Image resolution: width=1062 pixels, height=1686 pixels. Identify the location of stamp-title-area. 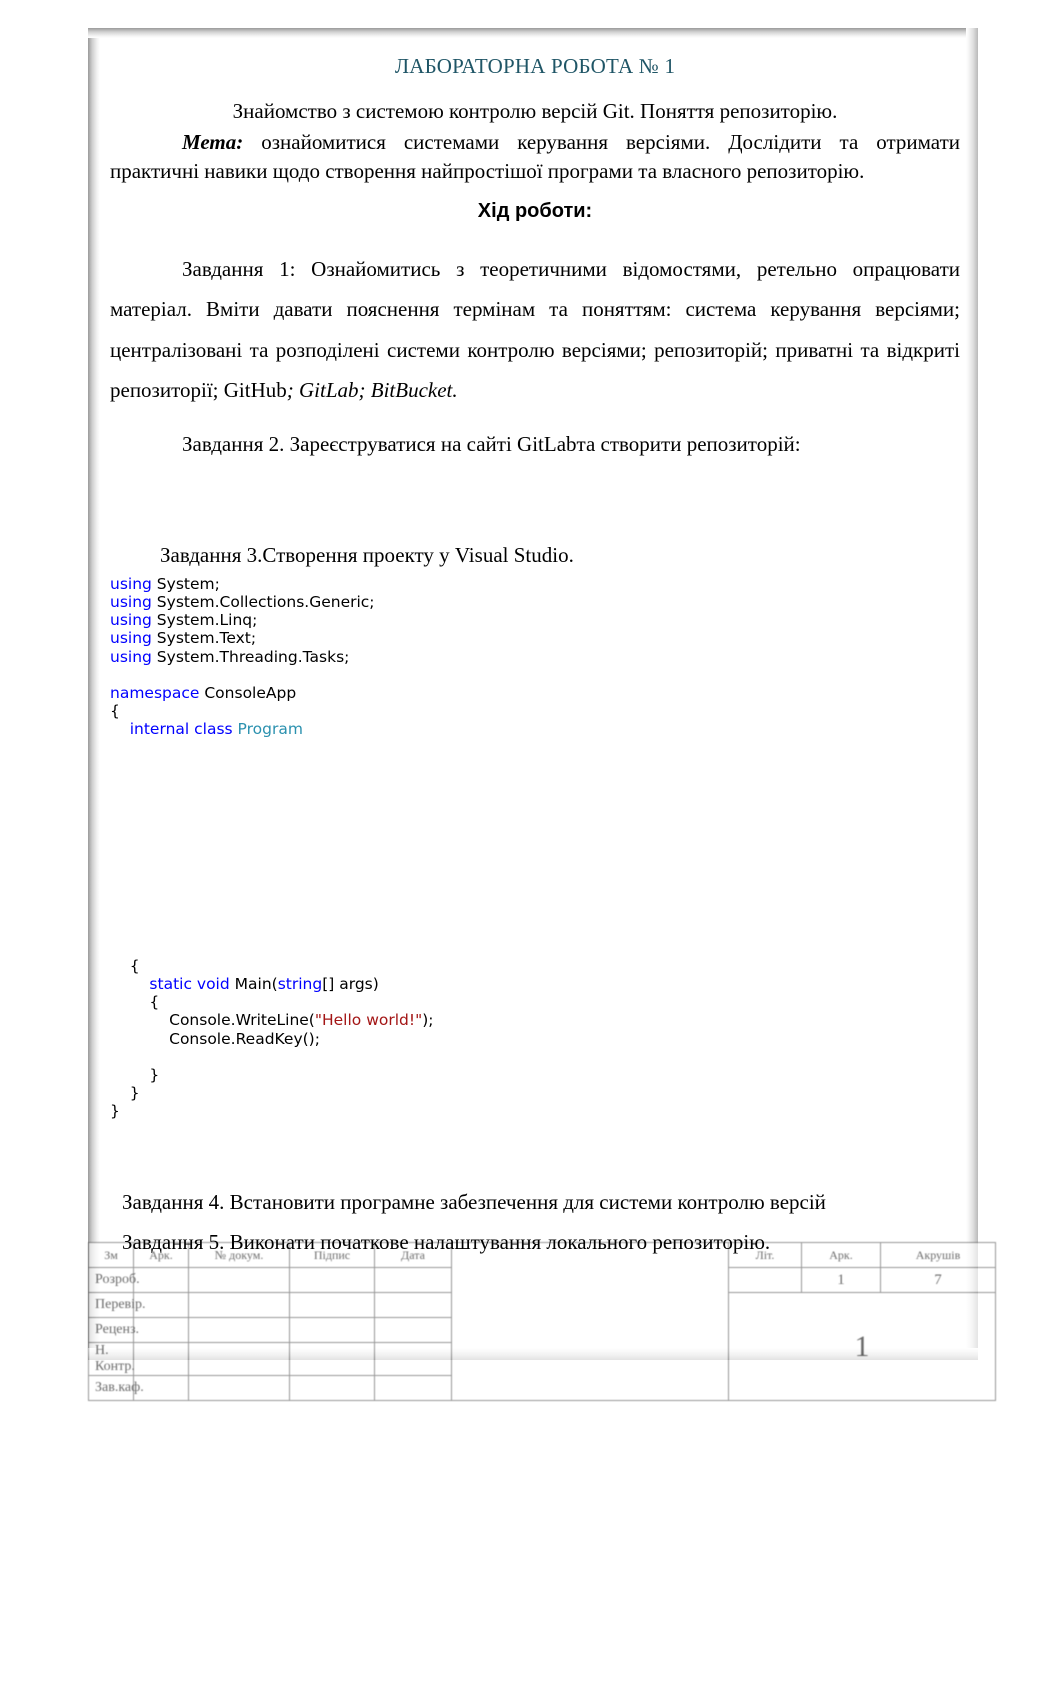
(590, 1321).